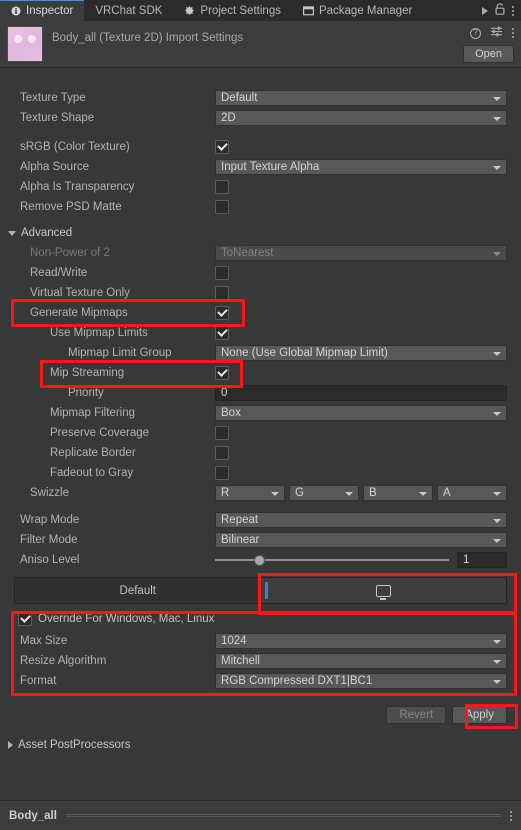 Image resolution: width=521 pixels, height=830 pixels. What do you see at coordinates (472, 493) in the screenshot?
I see `swizzle-a-dropdown: A` at bounding box center [472, 493].